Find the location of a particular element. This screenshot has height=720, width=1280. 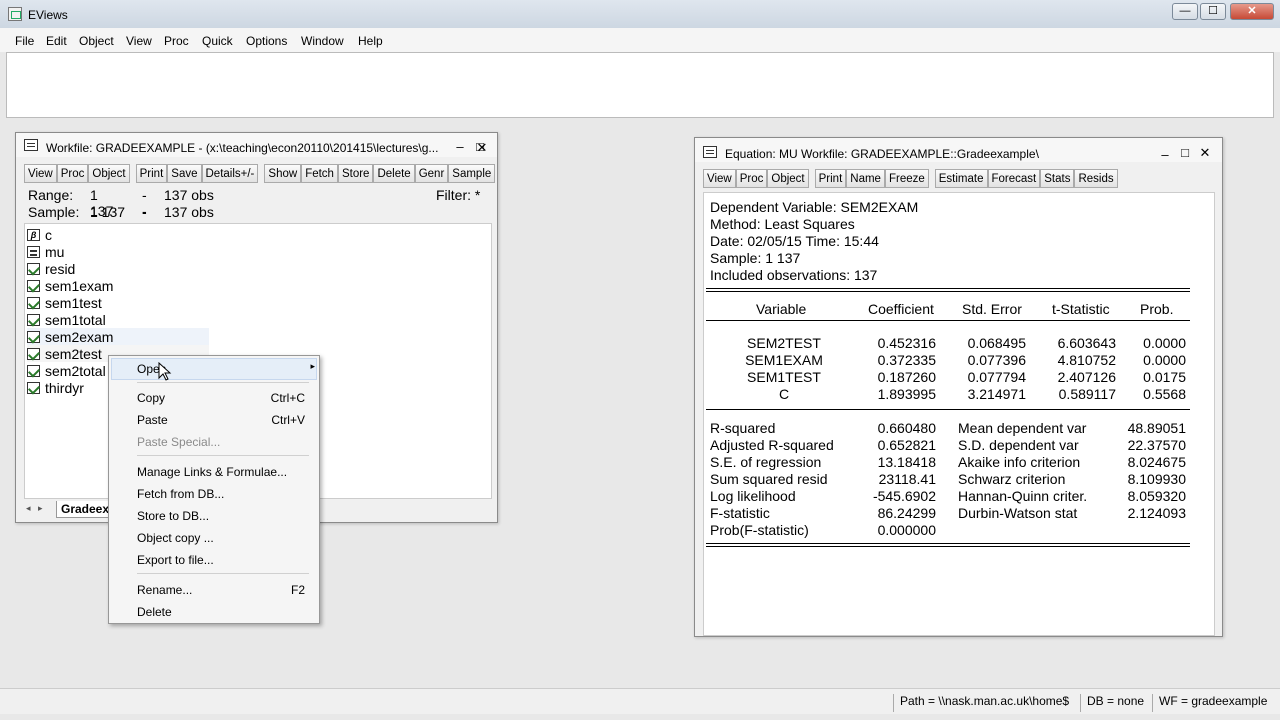

menu-object: Object is located at coordinates (96, 41).